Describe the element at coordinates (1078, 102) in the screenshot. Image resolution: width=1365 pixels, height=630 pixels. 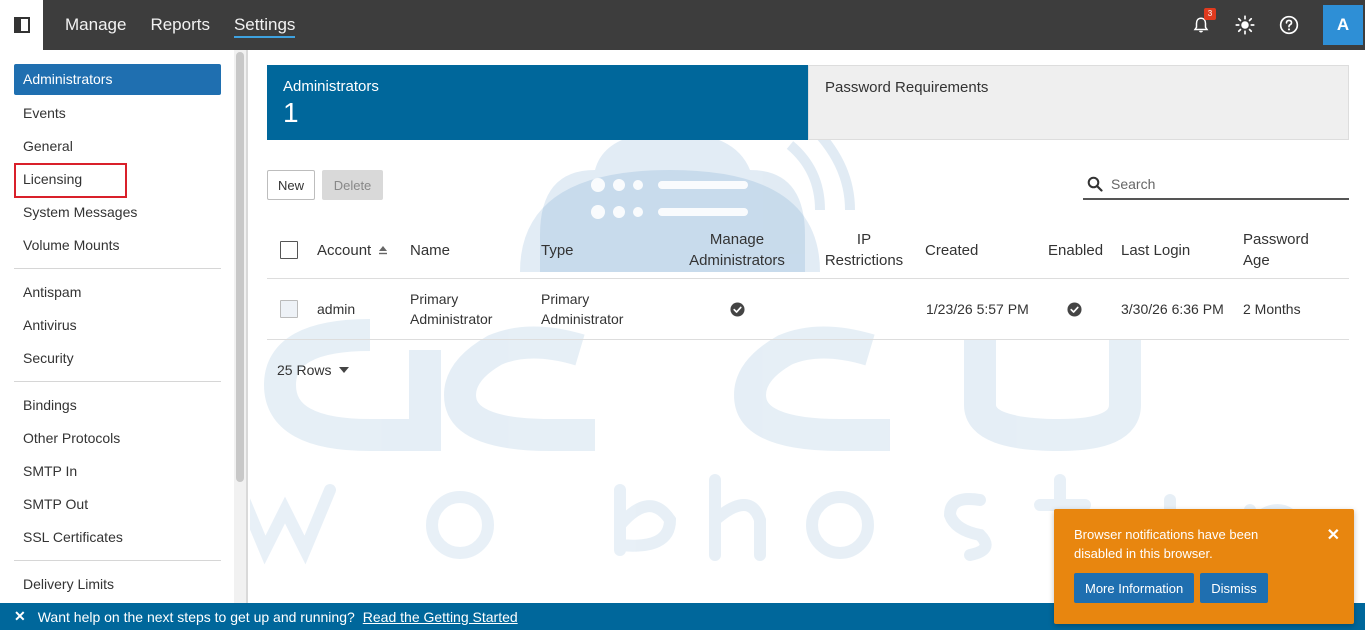
I see `tab-password-requirements: Password Requirements` at that location.